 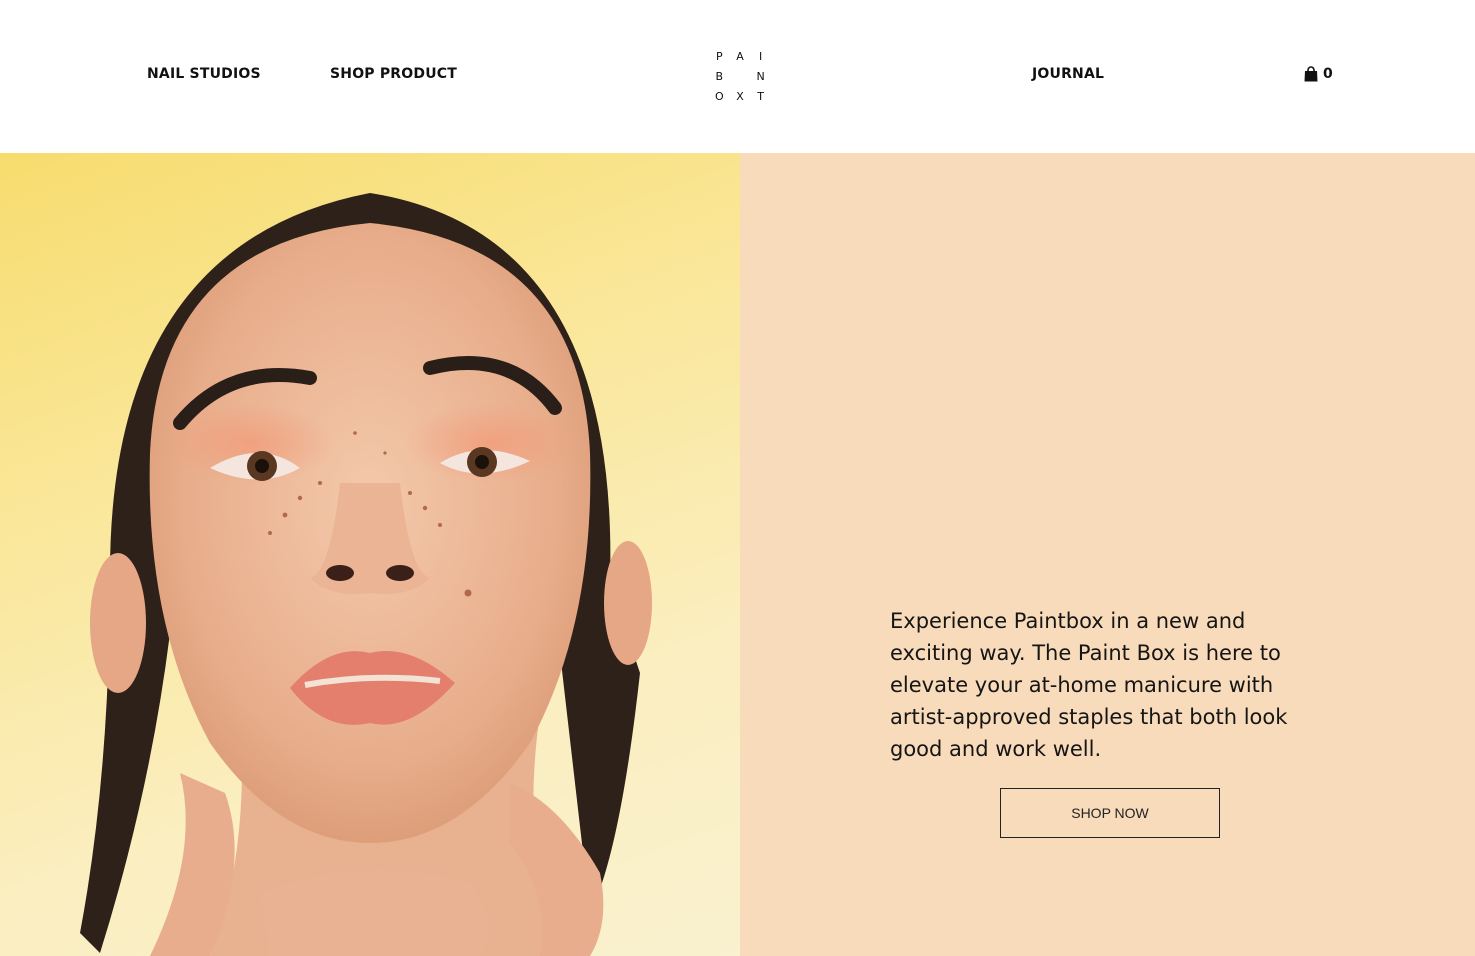 I want to click on shopping-bag-icon, so click(x=1311, y=74).